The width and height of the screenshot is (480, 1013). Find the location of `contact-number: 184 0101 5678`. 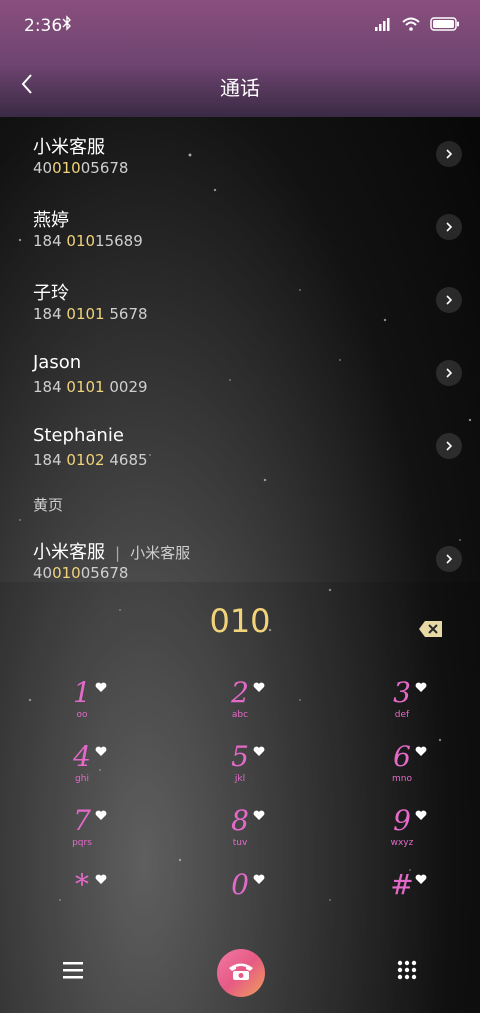

contact-number: 184 0101 5678 is located at coordinates (90, 314).